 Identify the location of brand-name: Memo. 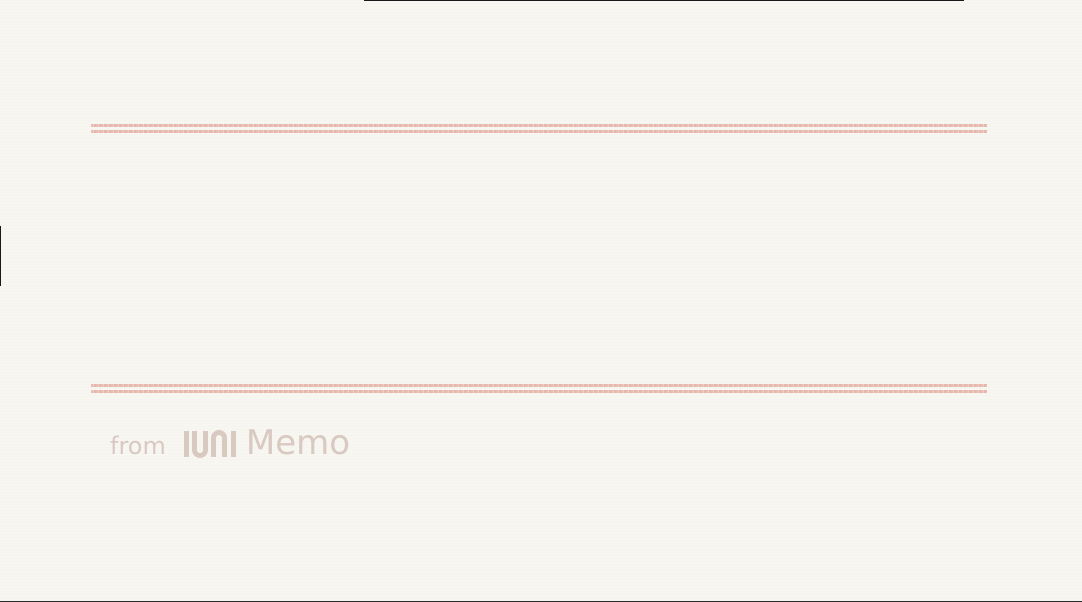
(298, 443).